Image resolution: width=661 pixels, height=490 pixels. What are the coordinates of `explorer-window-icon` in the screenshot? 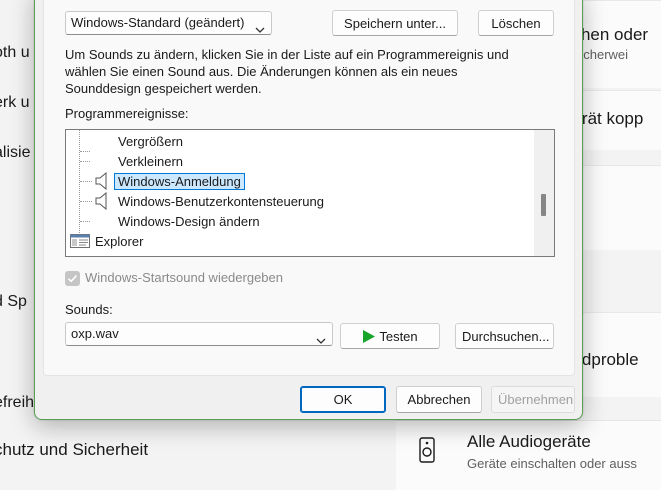 It's located at (80, 243).